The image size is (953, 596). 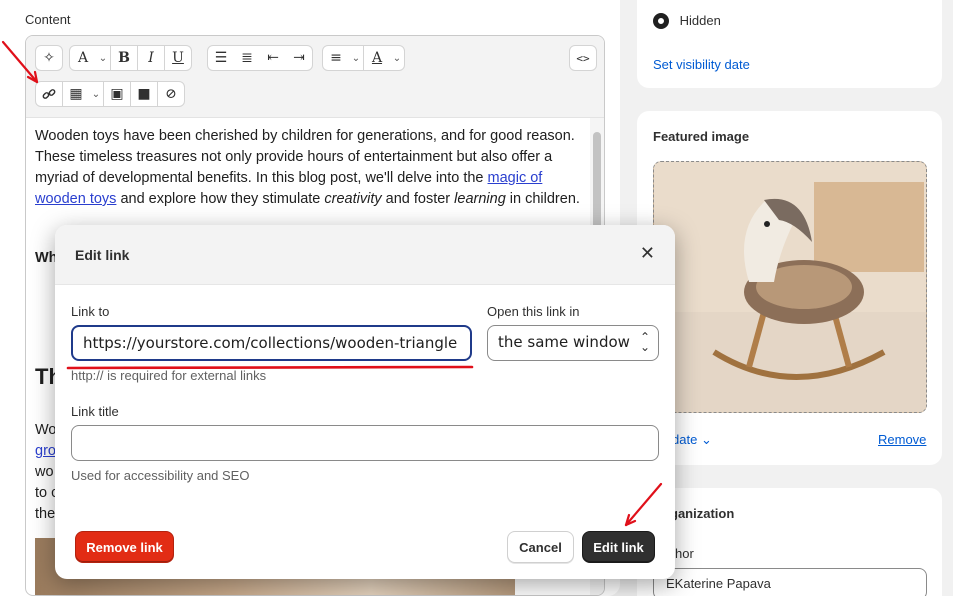 What do you see at coordinates (124, 547) in the screenshot?
I see `remove-link-button: Remove link` at bounding box center [124, 547].